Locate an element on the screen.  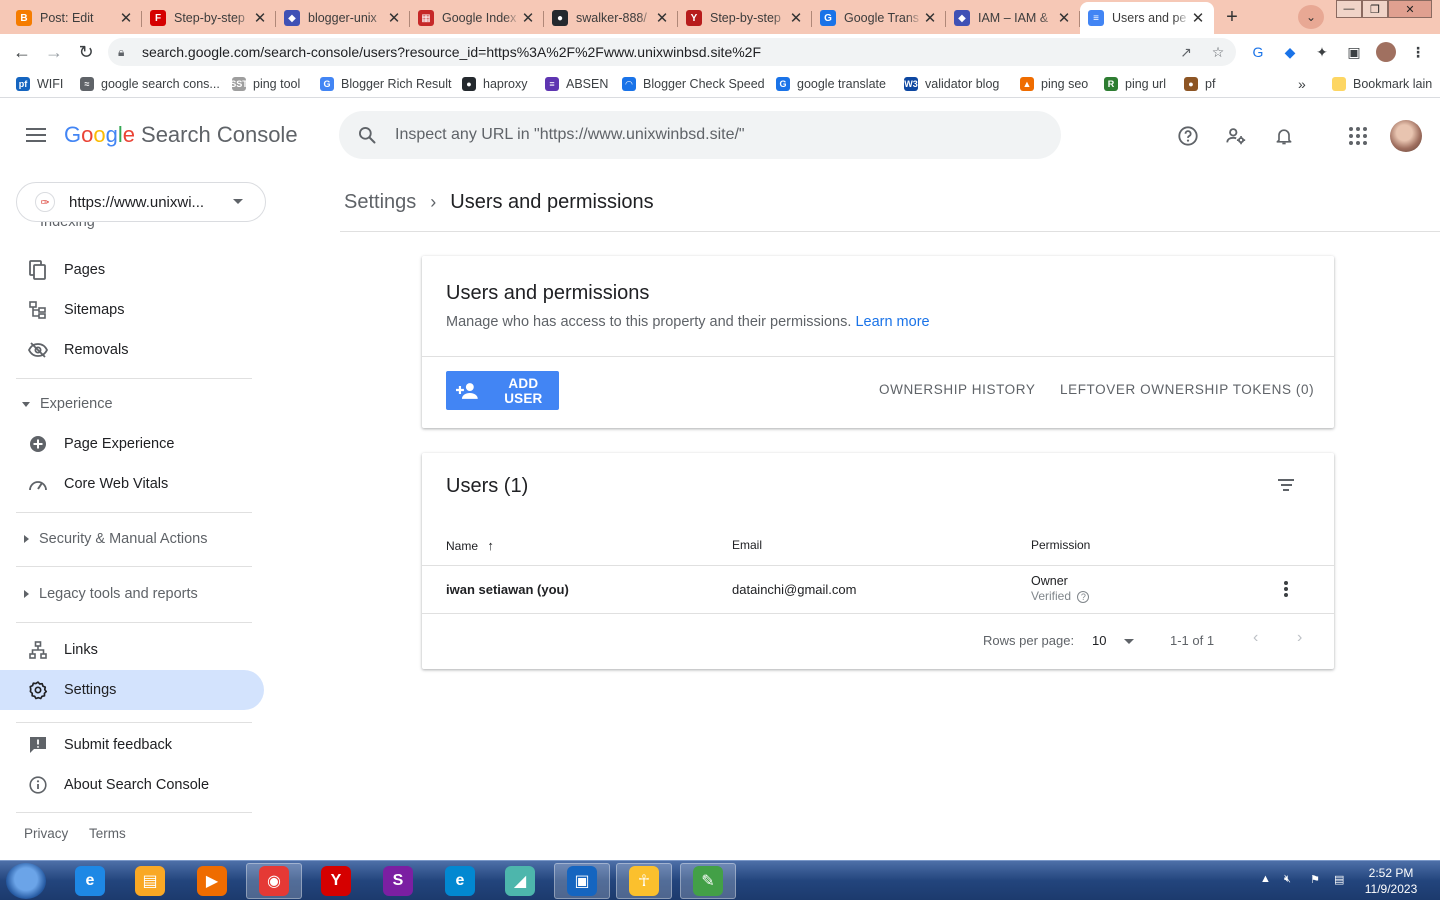
flag-icon: ⚑ is located at coordinates (1315, 879).